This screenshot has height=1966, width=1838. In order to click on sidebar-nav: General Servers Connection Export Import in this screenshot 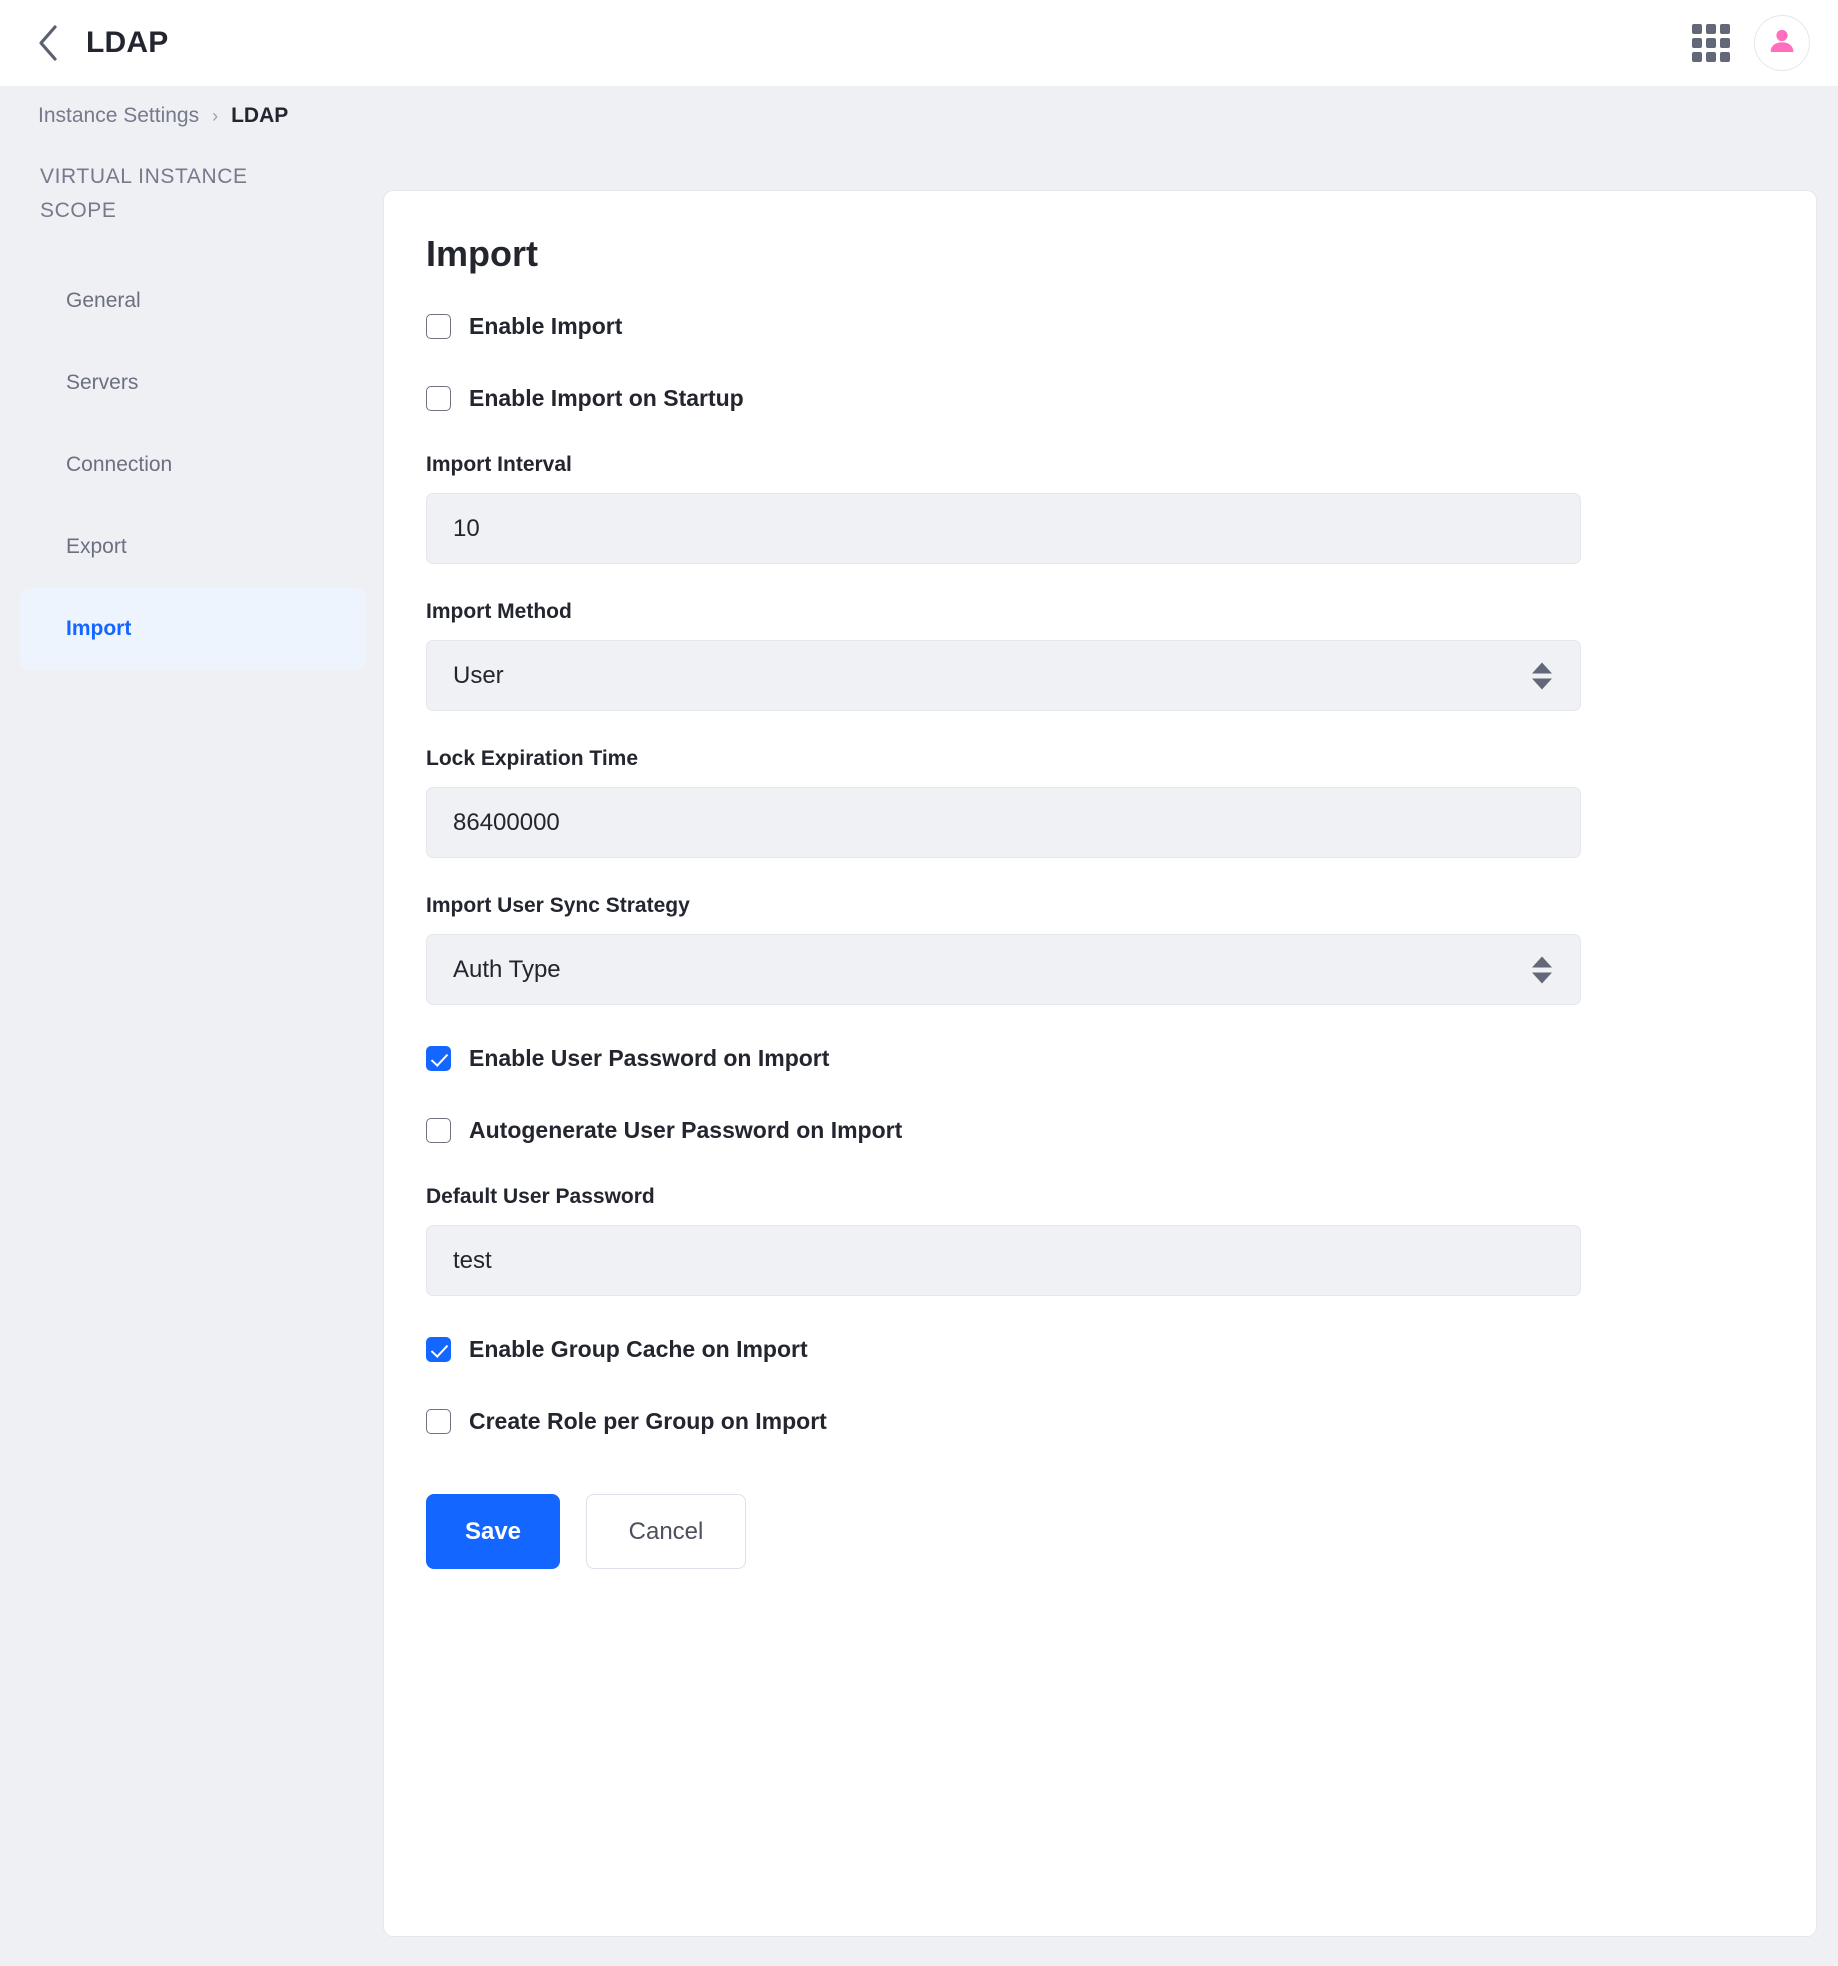, I will do `click(193, 465)`.